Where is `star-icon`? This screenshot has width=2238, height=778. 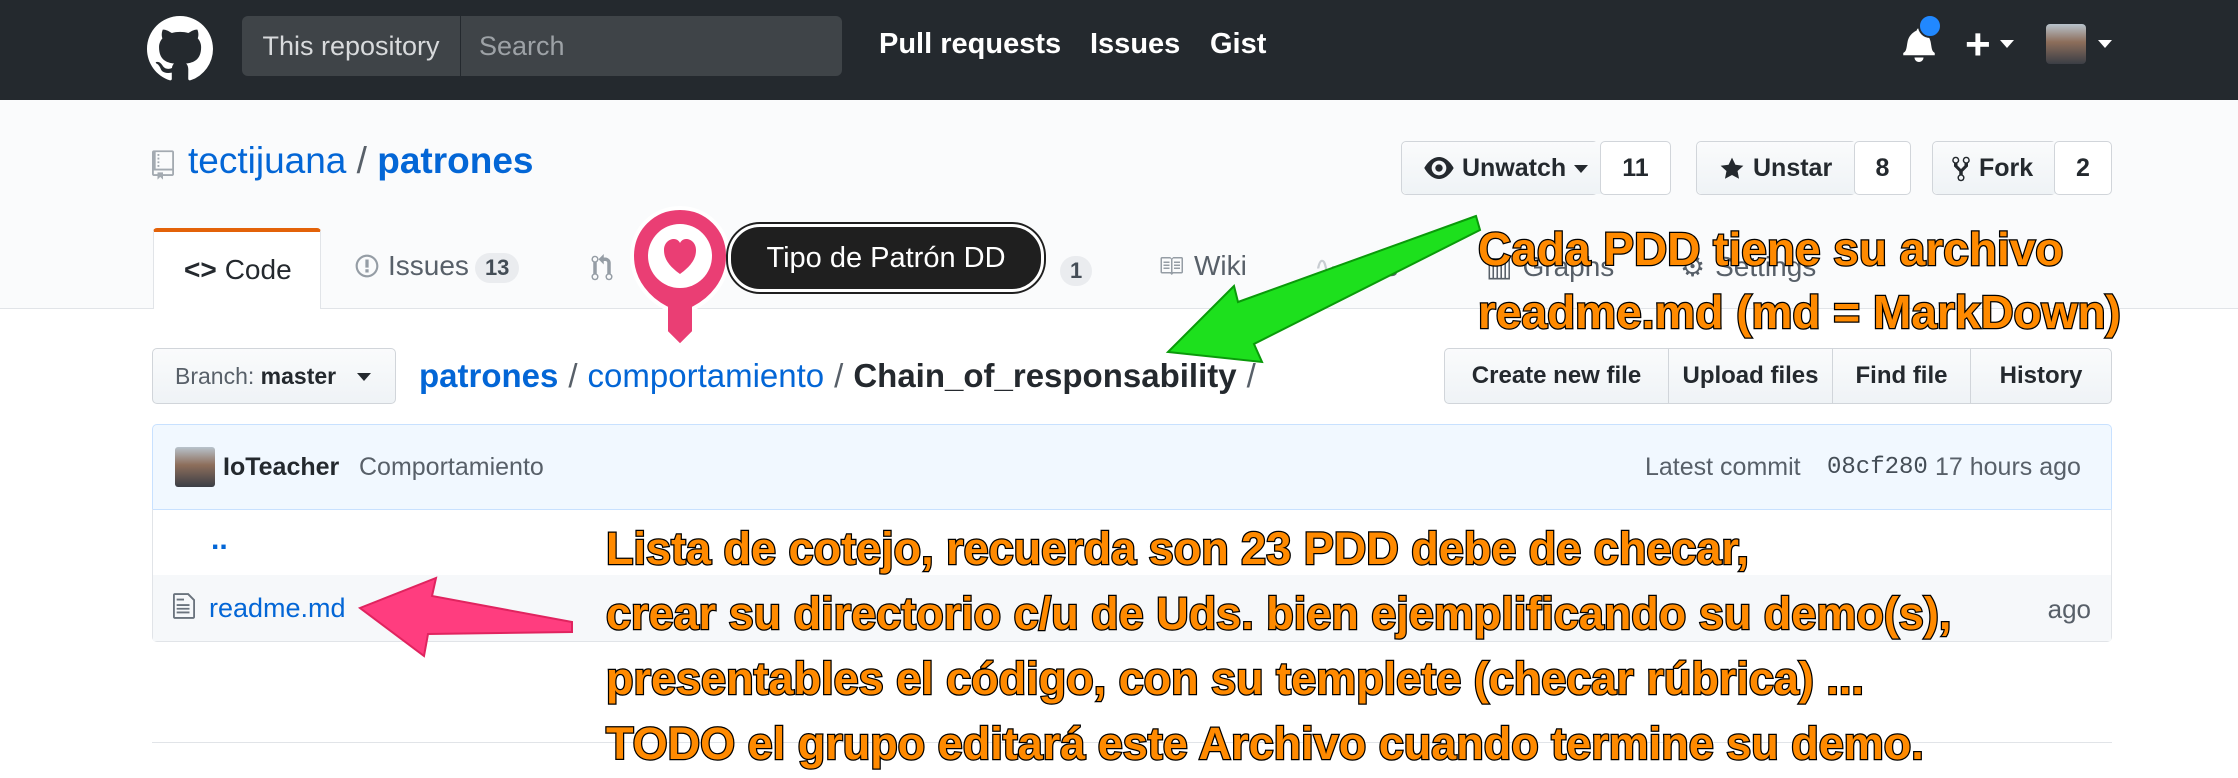
star-icon is located at coordinates (1732, 168).